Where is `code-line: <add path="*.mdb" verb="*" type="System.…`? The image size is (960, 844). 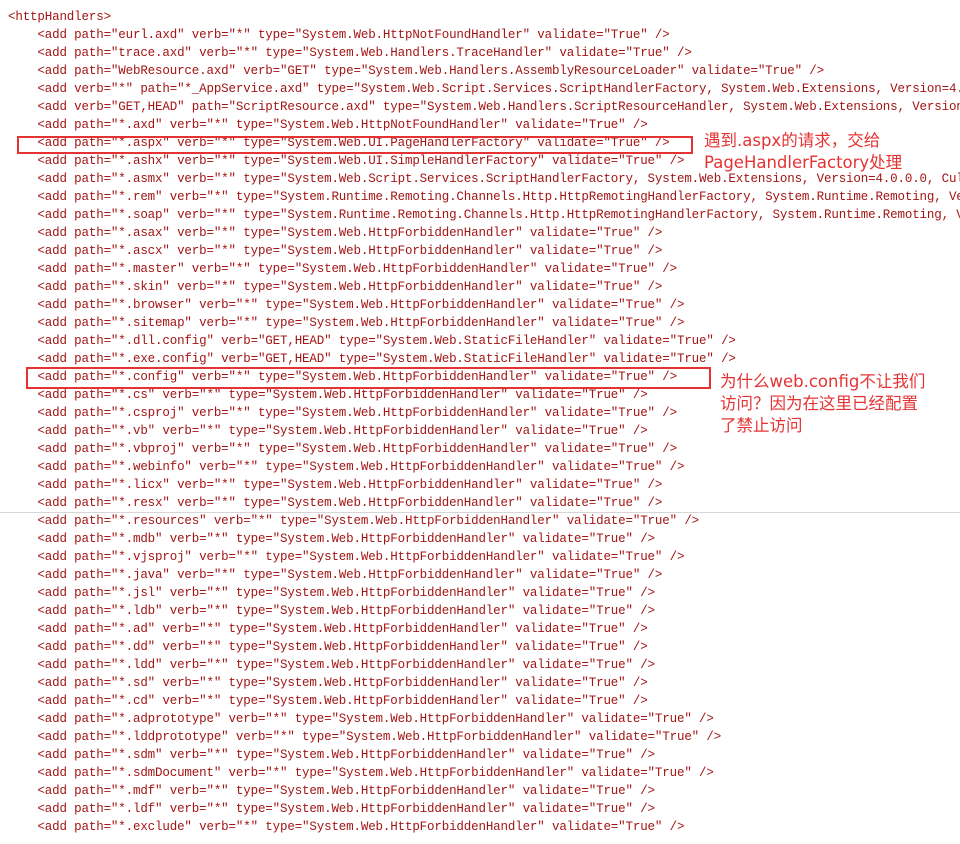
code-line: <add path="*.mdb" verb="*" type="System.… is located at coordinates (331, 539).